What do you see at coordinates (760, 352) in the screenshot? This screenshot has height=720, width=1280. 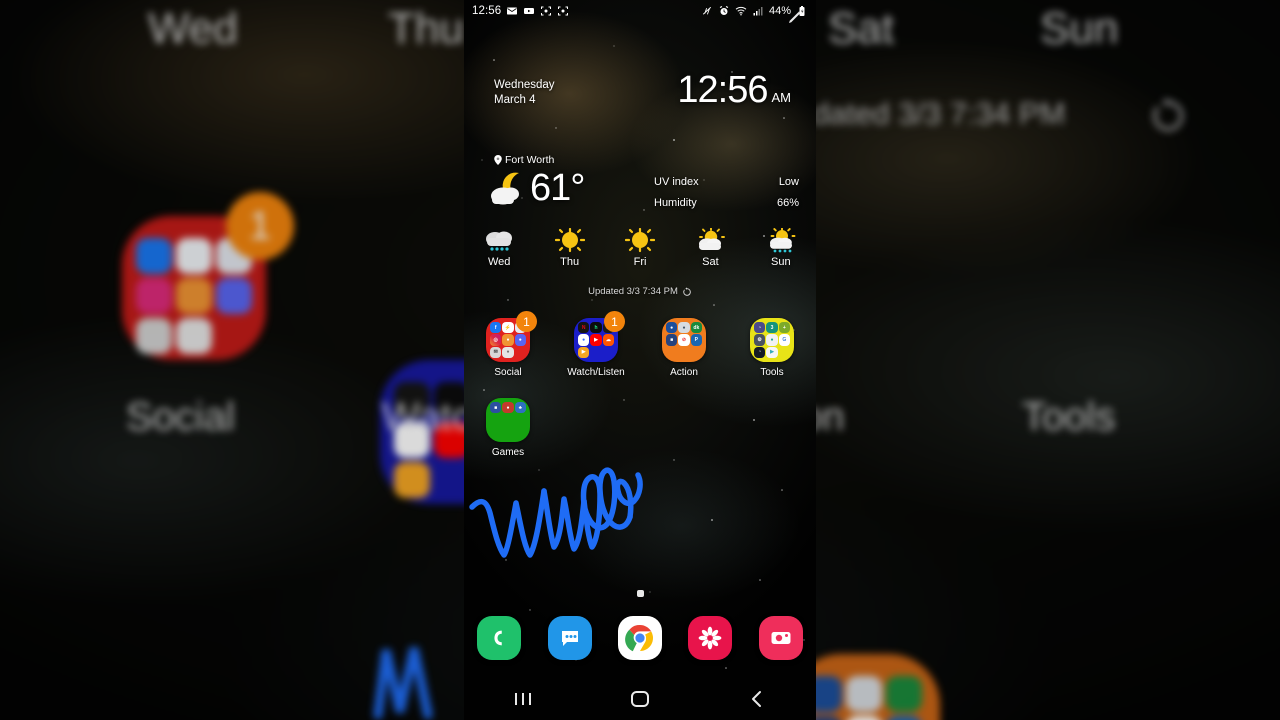 I see `speedtest-icon: ◔` at bounding box center [760, 352].